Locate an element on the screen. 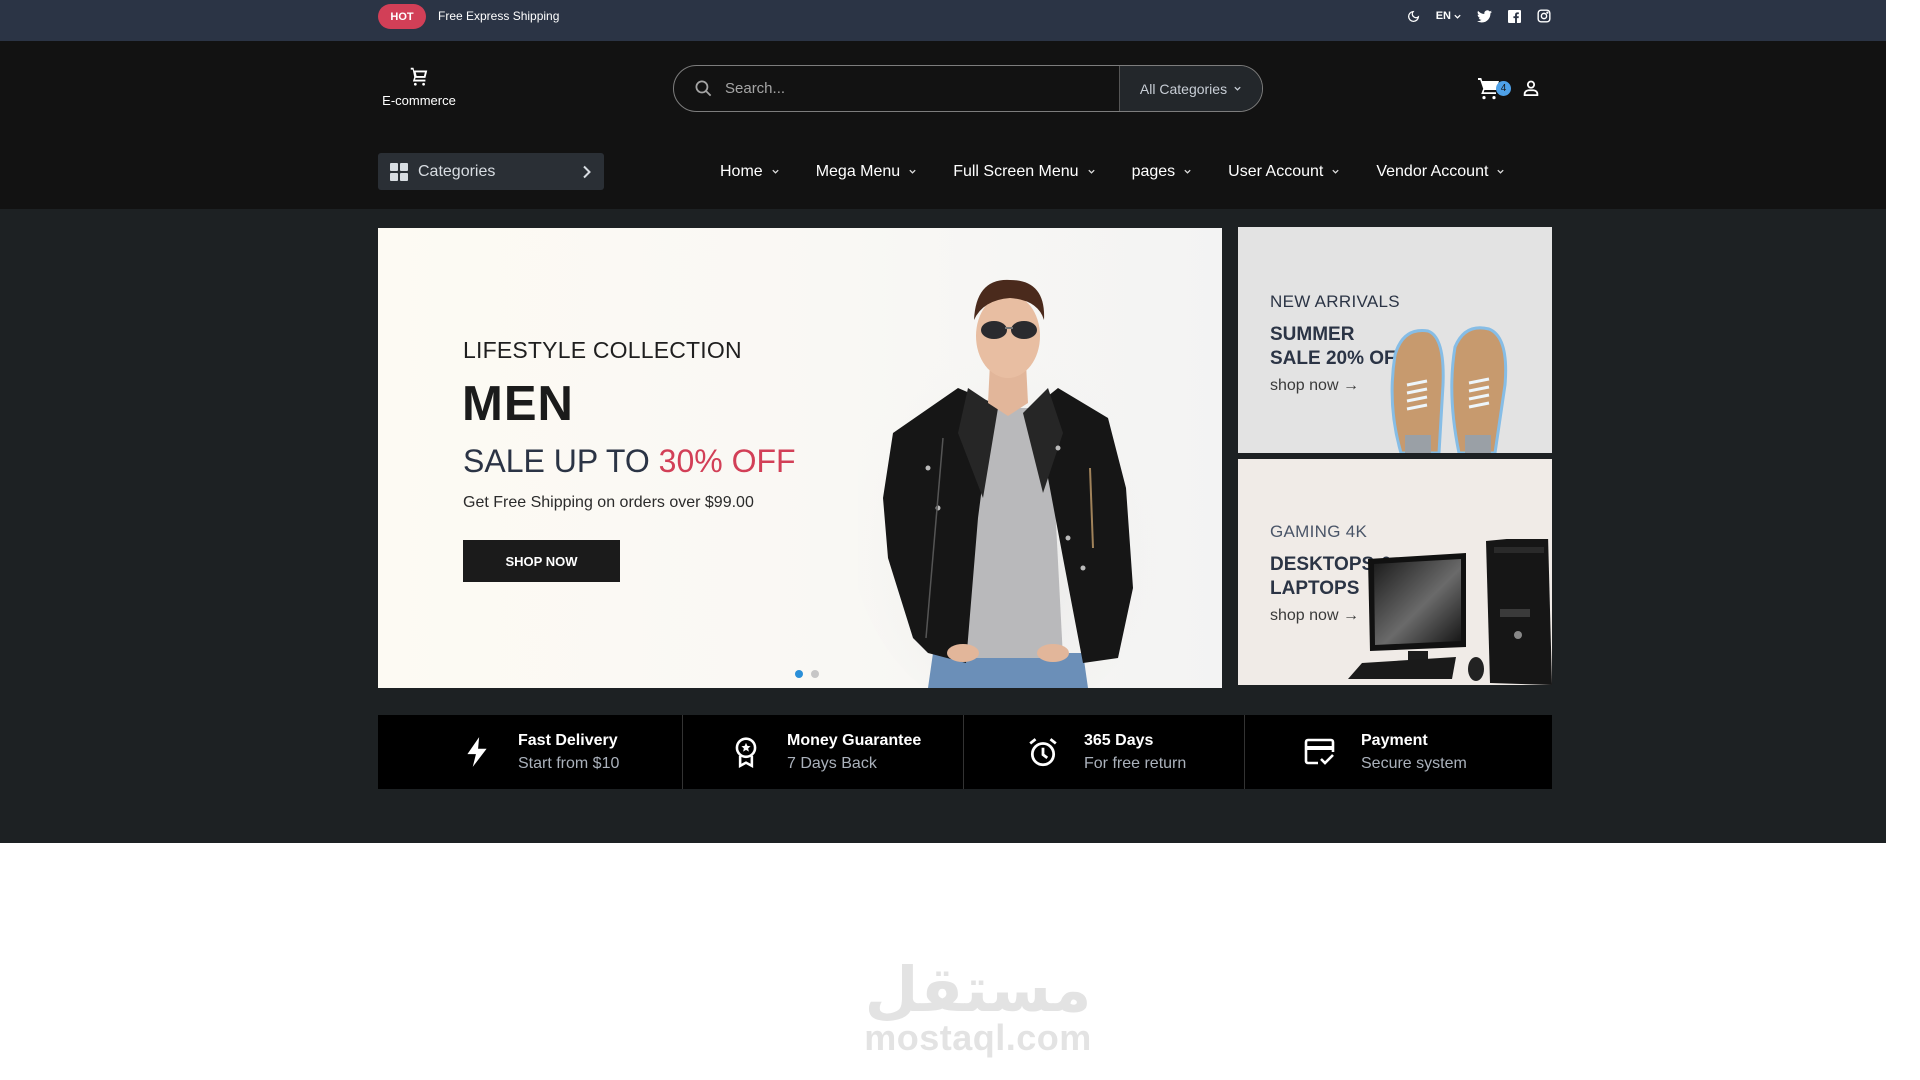 The height and width of the screenshot is (1080, 1920). user-icon is located at coordinates (1531, 88).